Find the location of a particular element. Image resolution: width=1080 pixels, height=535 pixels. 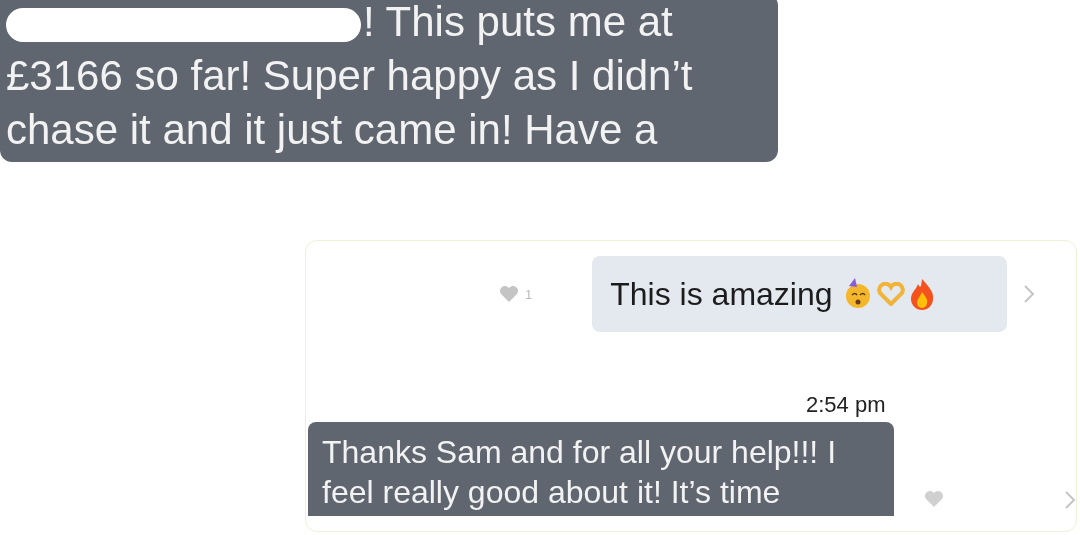

message-text: This is amazing is located at coordinates (721, 294).